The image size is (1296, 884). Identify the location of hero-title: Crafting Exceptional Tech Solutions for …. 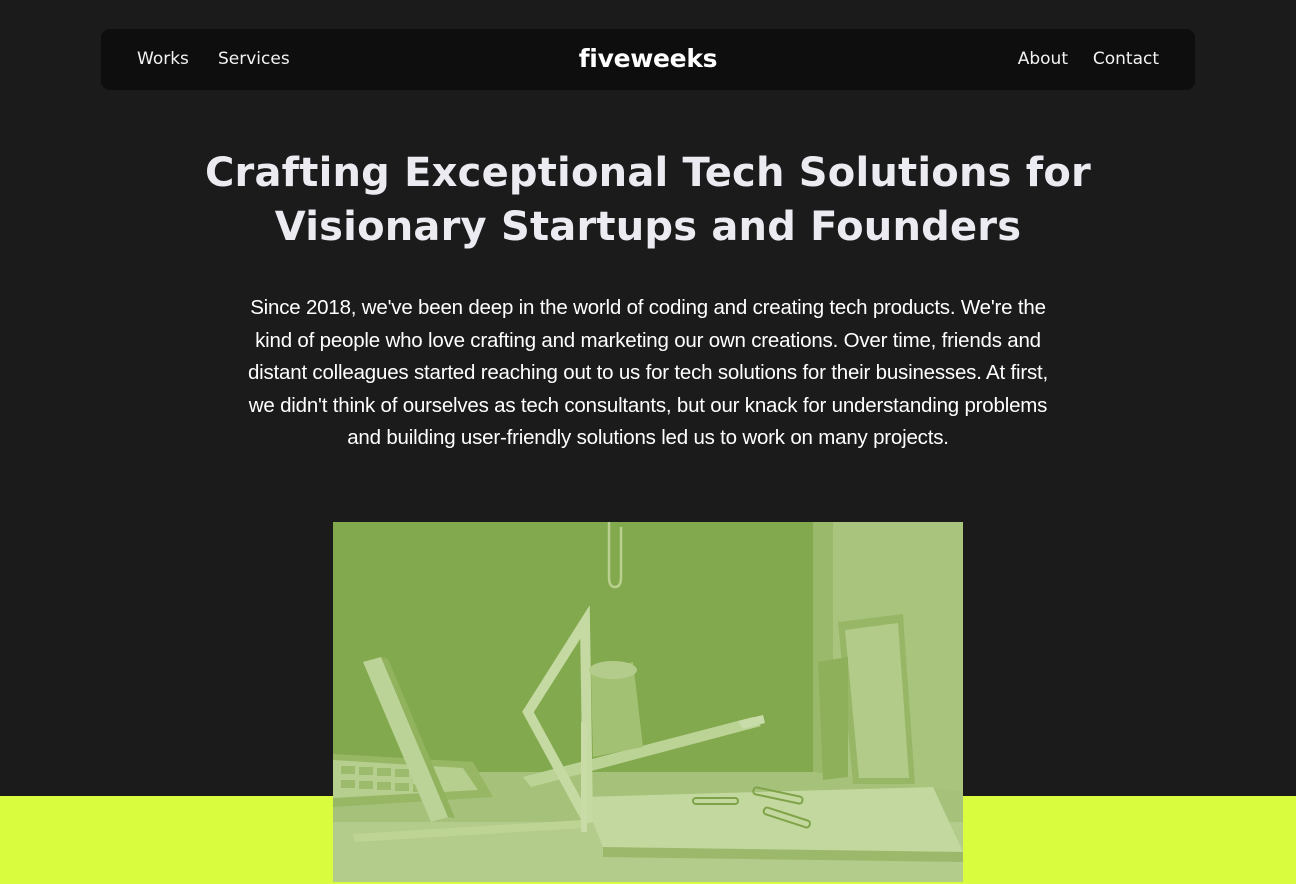
(648, 200).